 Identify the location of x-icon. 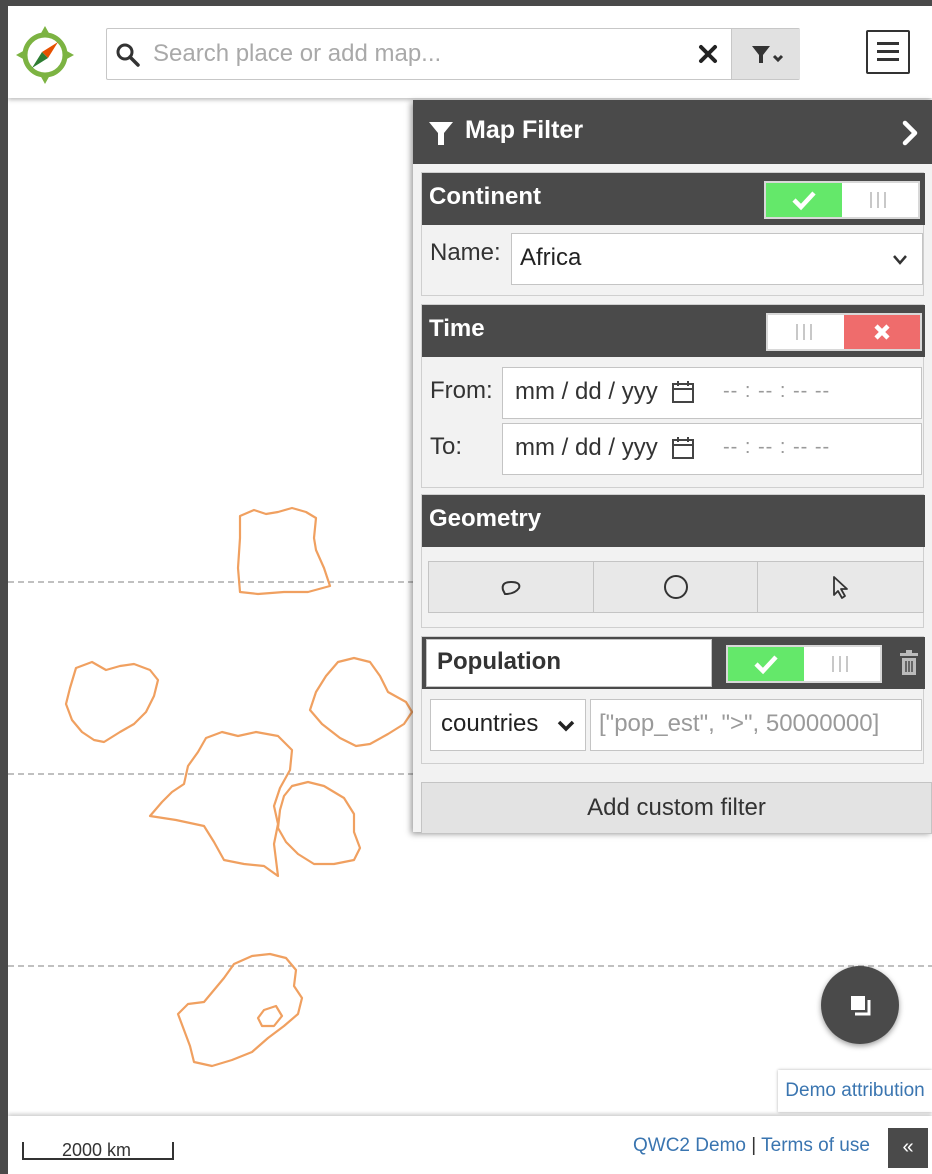
(882, 332).